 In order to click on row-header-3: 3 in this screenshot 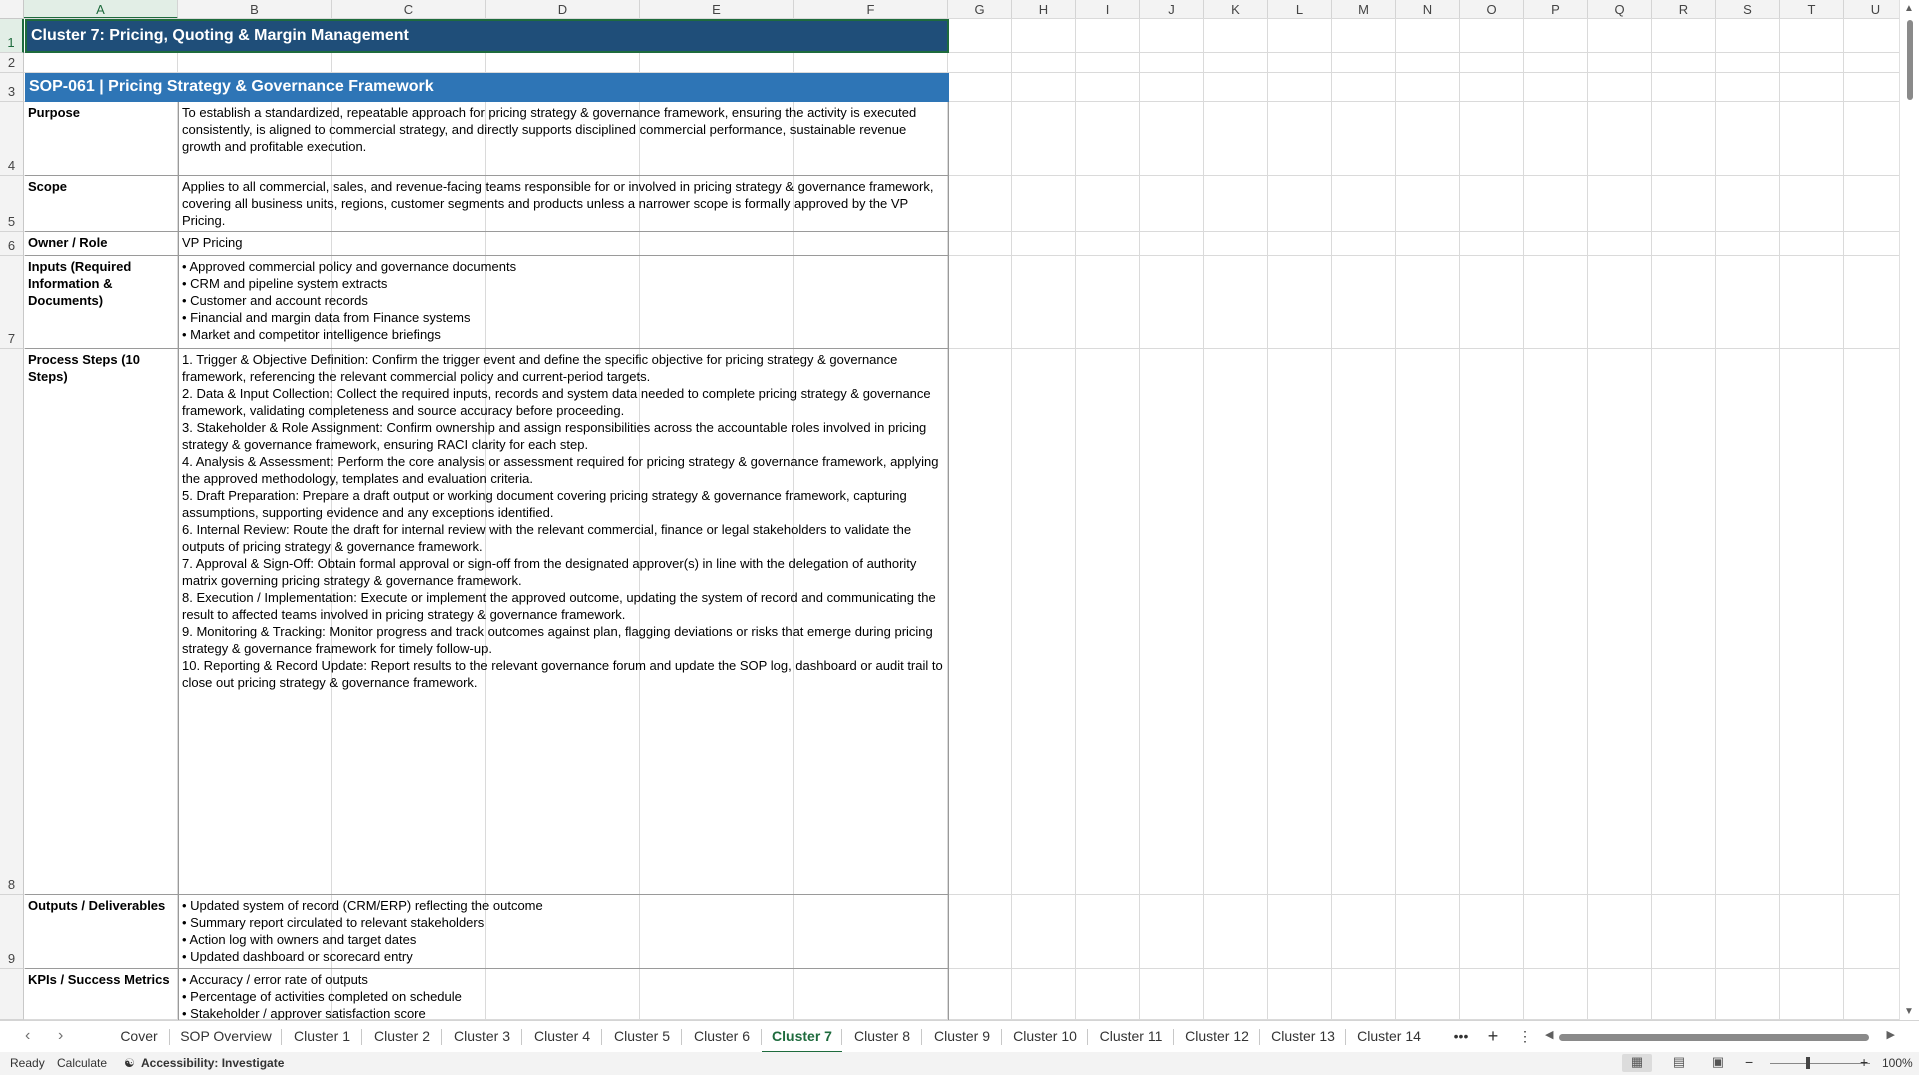, I will do `click(12, 87)`.